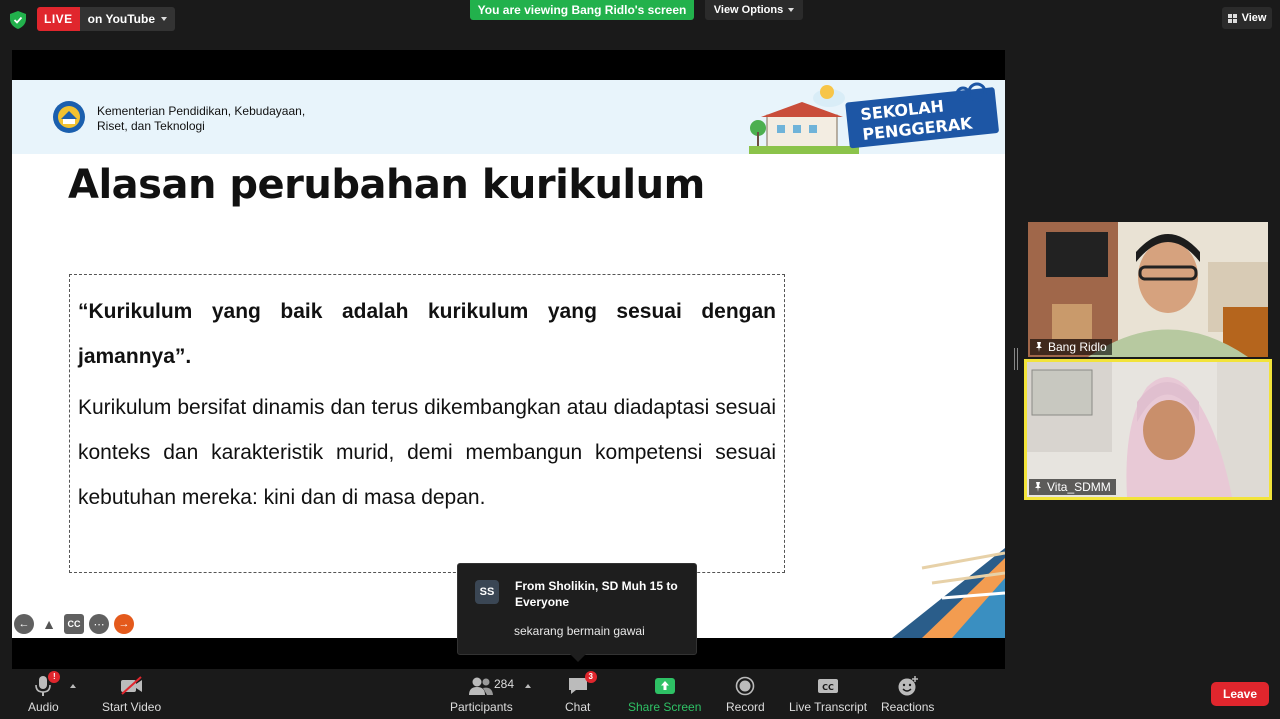 This screenshot has width=1280, height=719. I want to click on share-screen-label: Share Screen, so click(665, 707).